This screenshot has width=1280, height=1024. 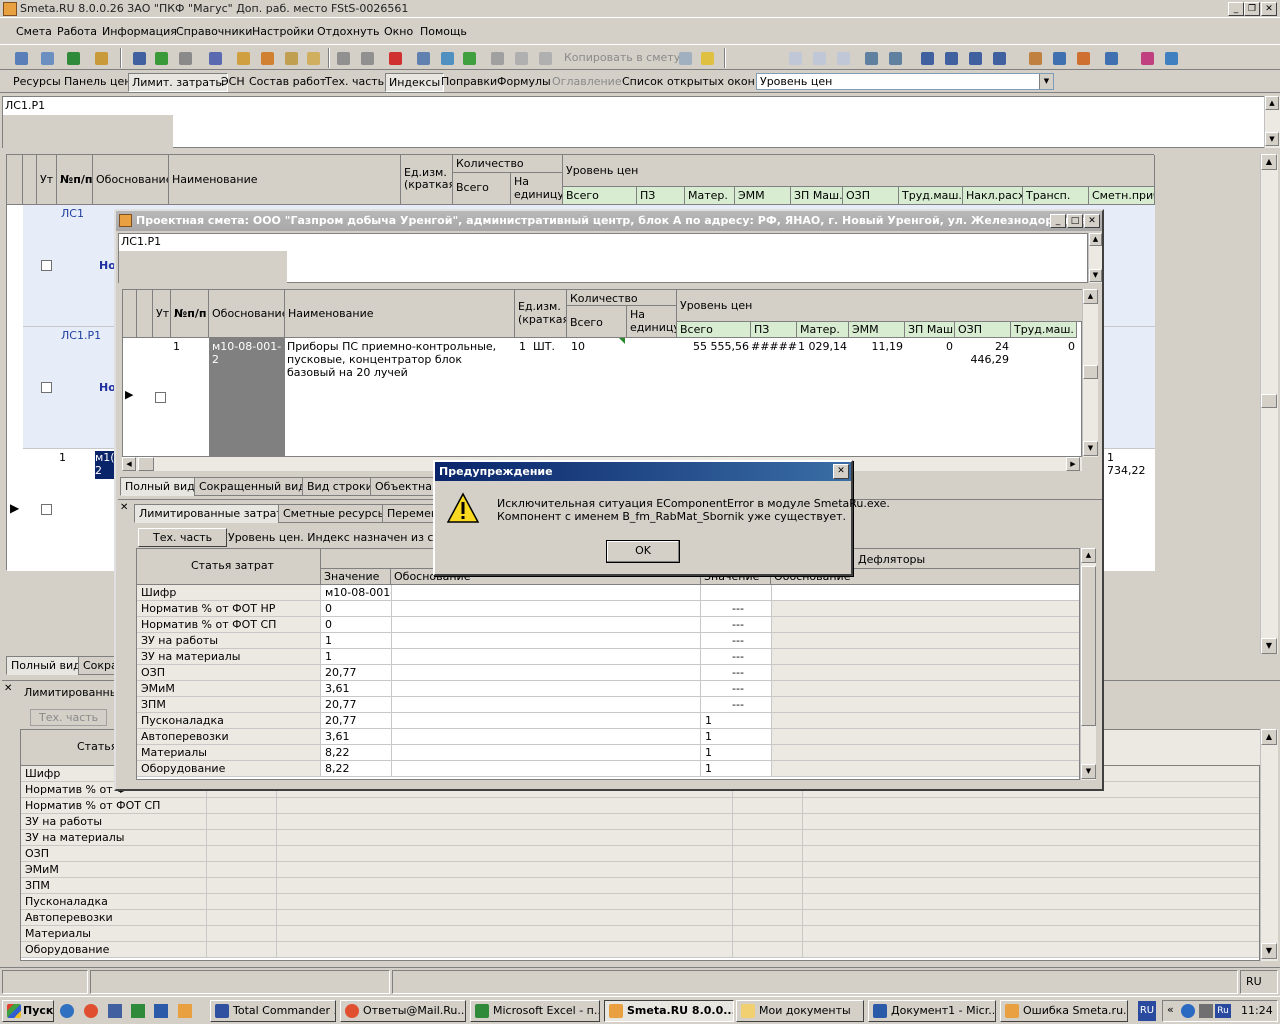 I want to click on delete-icon, so click(x=395, y=58).